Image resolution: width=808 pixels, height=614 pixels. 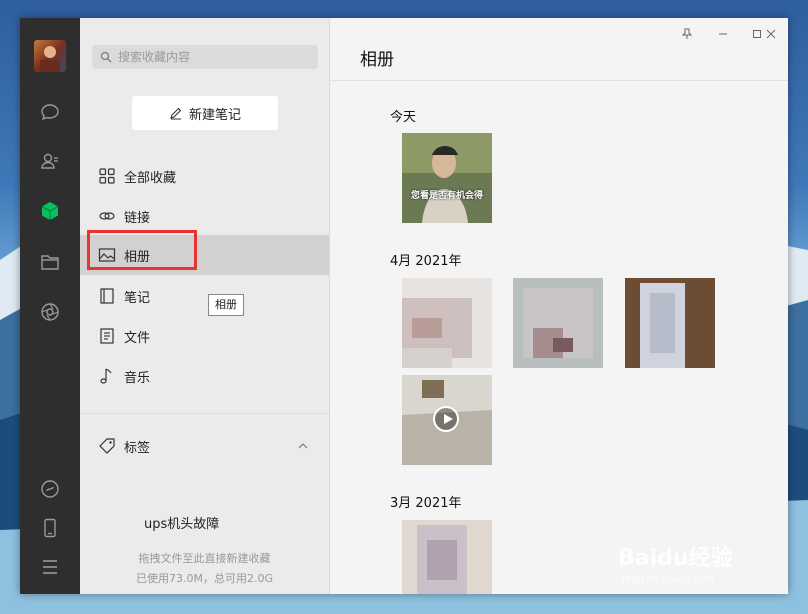 What do you see at coordinates (50, 161) in the screenshot?
I see `contacts-icon` at bounding box center [50, 161].